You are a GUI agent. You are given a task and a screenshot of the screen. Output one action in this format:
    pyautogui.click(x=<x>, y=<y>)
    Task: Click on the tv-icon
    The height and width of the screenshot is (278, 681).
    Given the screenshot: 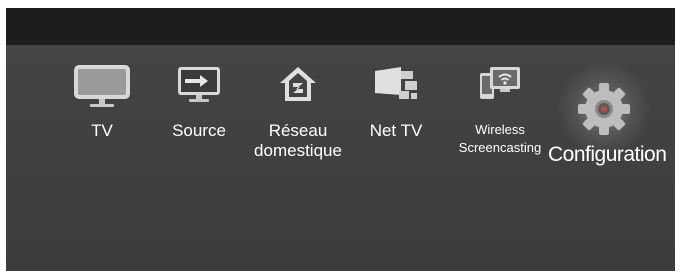 What is the action you would take?
    pyautogui.click(x=102, y=86)
    